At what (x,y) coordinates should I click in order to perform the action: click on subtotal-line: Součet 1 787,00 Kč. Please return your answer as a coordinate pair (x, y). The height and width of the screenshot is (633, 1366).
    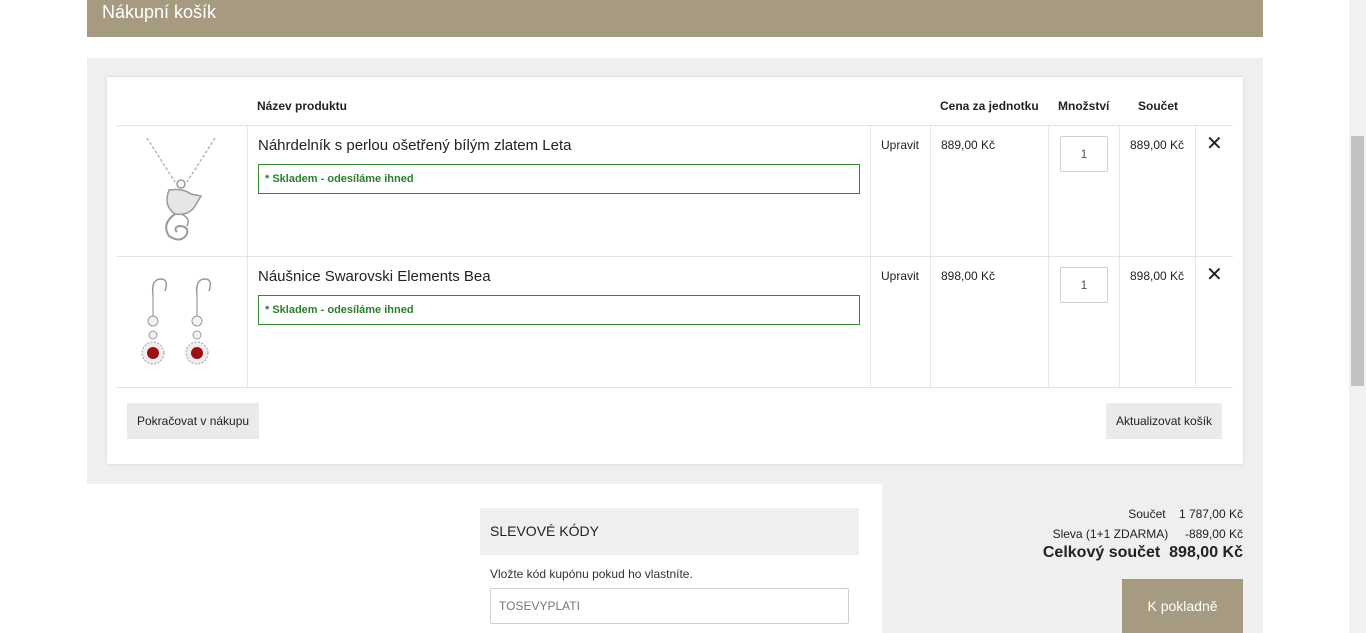
    Looking at the image, I should click on (1185, 514).